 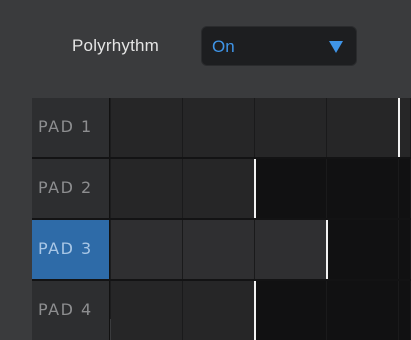 I want to click on pad-label-text: PAD 4, so click(x=65, y=309).